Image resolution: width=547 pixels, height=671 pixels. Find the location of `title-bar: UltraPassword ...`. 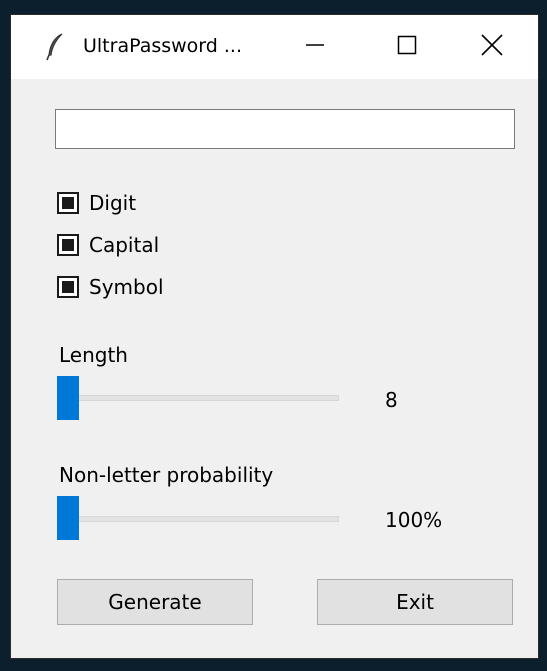

title-bar: UltraPassword ... is located at coordinates (274, 47).